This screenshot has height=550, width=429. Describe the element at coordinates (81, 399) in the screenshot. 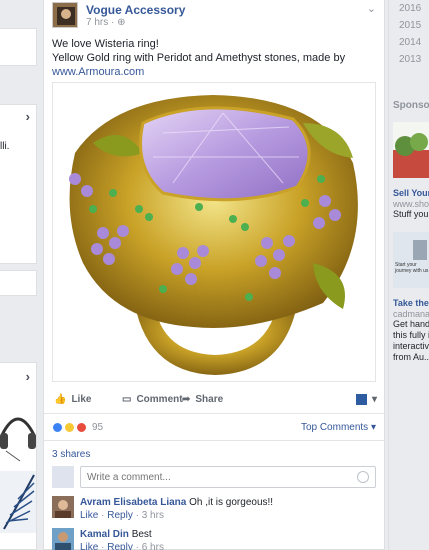

I see `like-label: Like` at that location.